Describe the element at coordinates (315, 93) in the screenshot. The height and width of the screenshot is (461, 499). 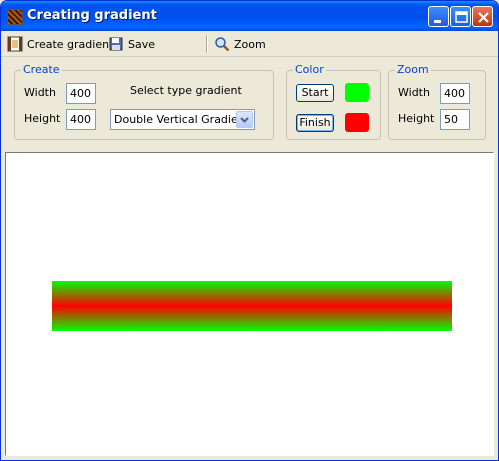
I see `start-color-button: Start` at that location.